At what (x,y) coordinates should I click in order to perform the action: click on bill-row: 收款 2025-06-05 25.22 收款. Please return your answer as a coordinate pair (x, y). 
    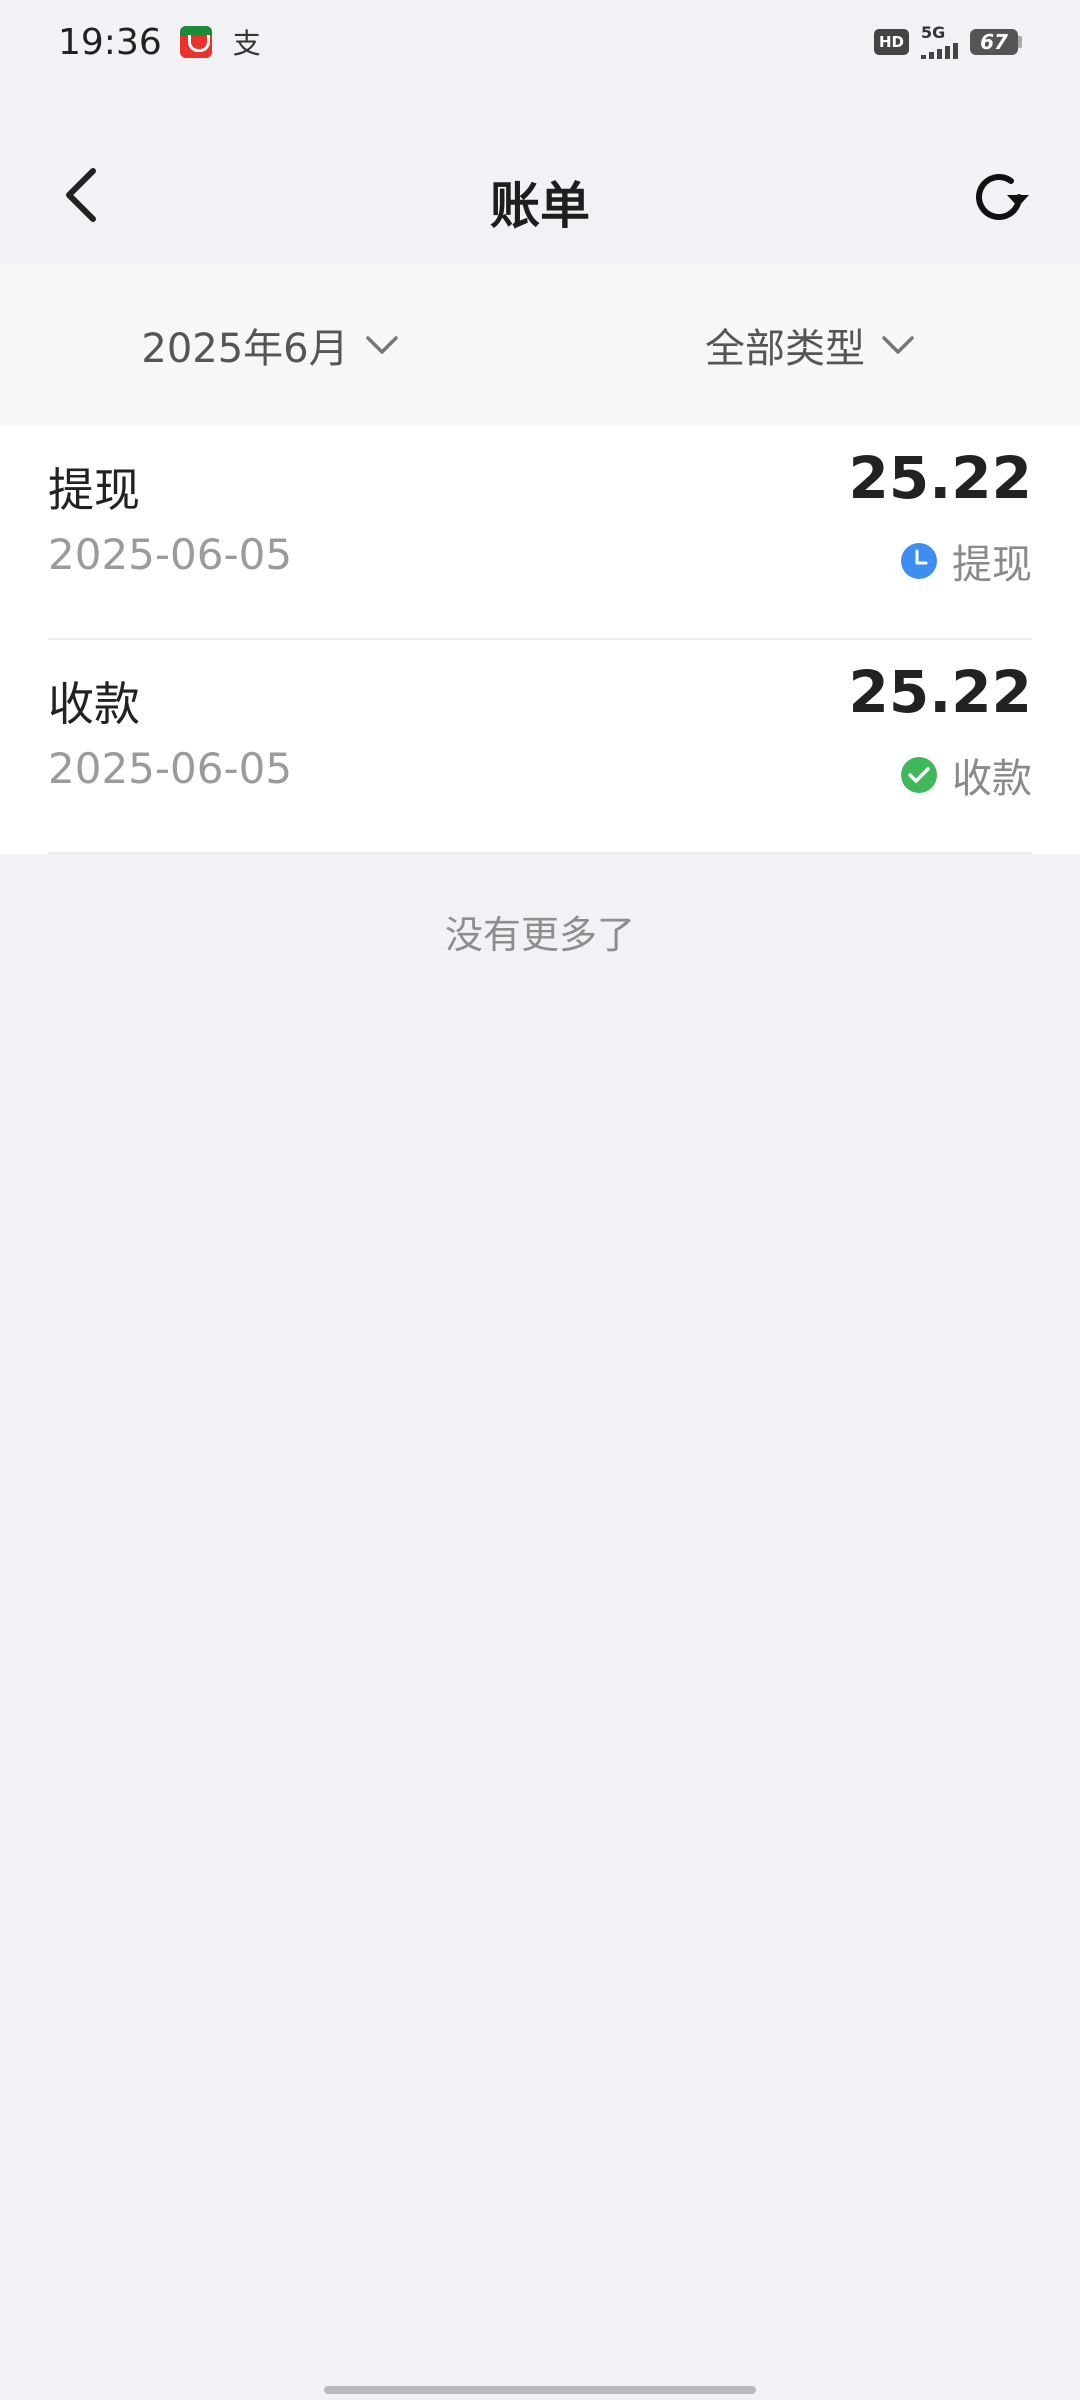
    Looking at the image, I should click on (540, 747).